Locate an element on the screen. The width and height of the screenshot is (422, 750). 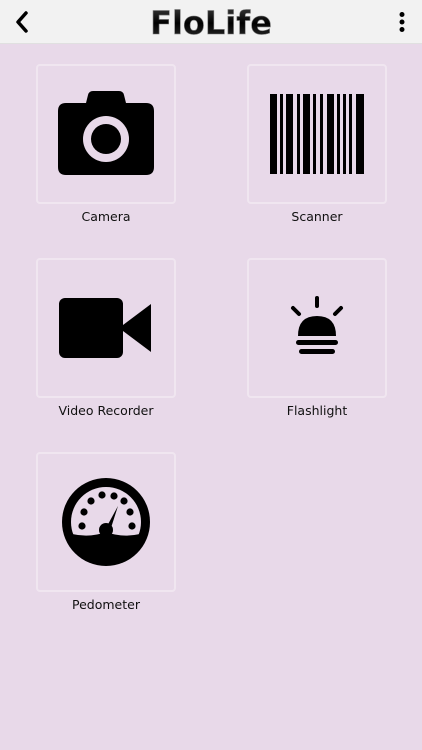
tile-label: Flashlight is located at coordinates (317, 410).